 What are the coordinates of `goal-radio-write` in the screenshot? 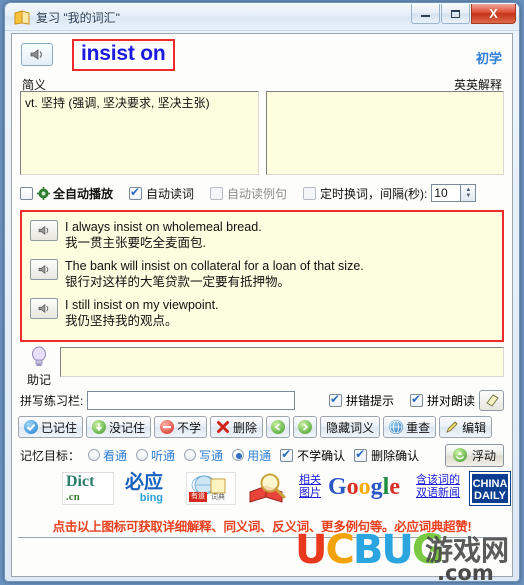 It's located at (190, 455).